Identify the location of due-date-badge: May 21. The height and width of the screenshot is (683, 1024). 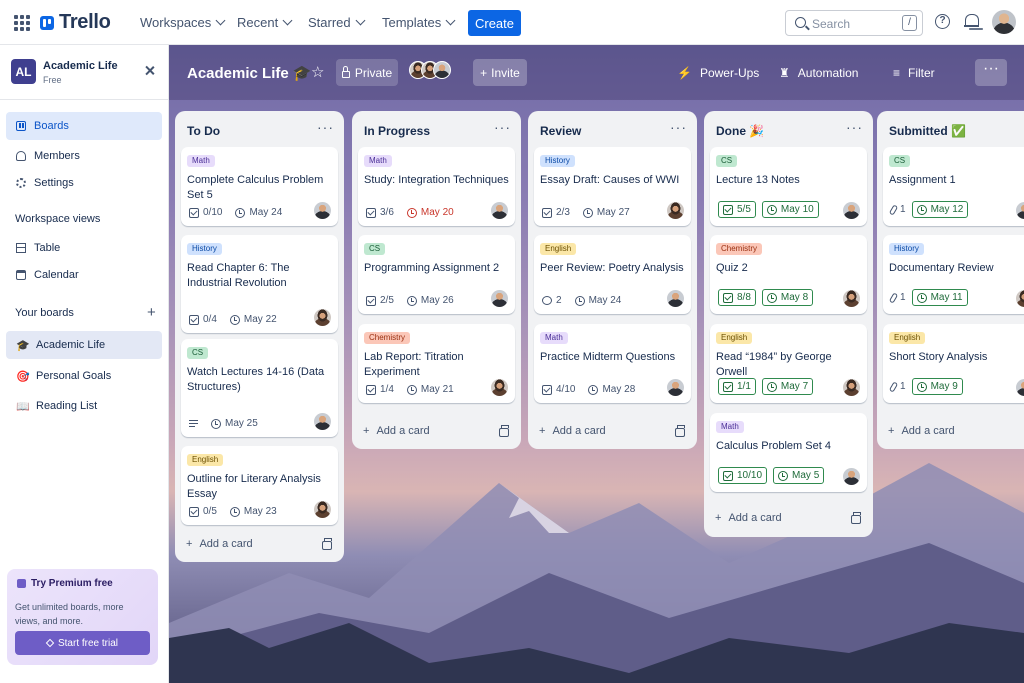
(430, 389).